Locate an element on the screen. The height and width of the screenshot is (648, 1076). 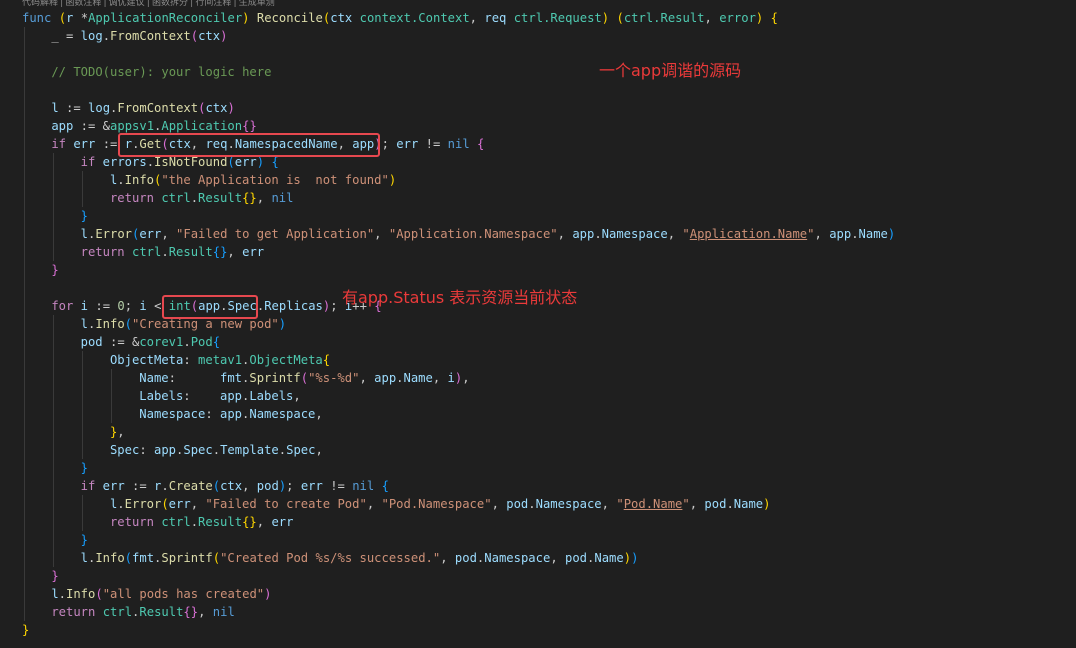
code-token: Result is located at coordinates (161, 612).